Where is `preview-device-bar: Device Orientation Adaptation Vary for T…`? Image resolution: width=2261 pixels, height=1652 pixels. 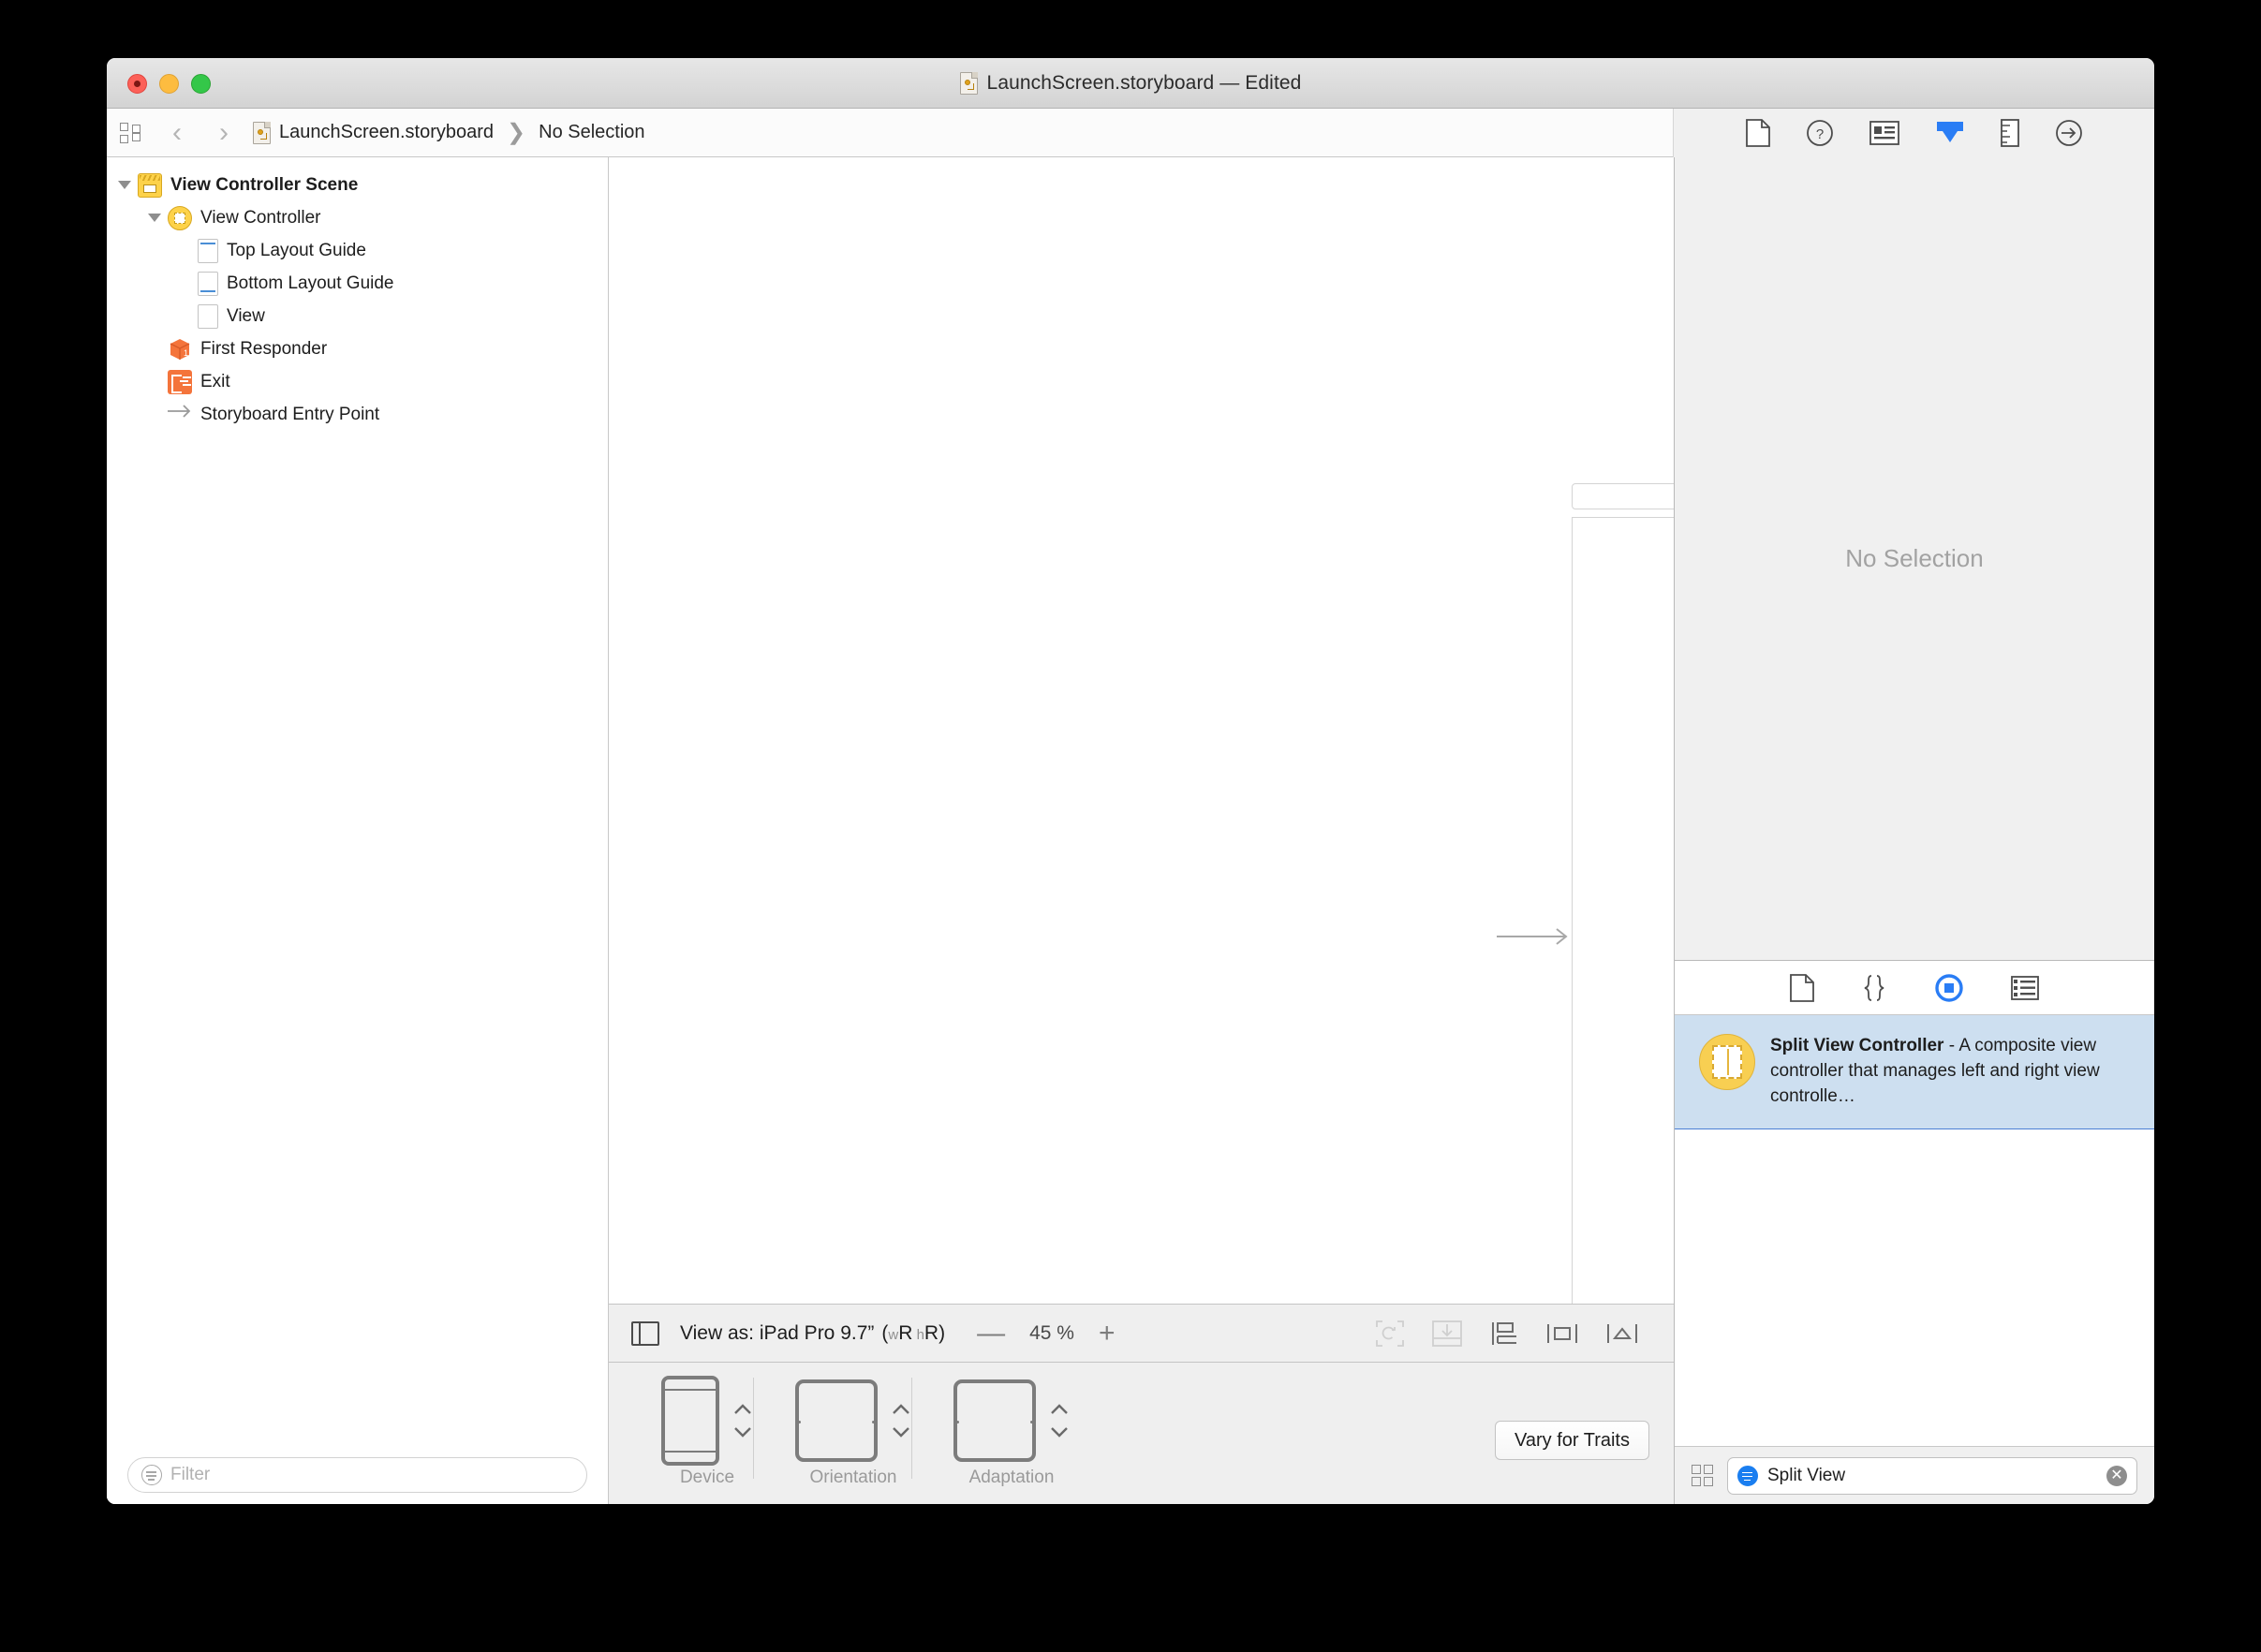 preview-device-bar: Device Orientation Adaptation Vary for T… is located at coordinates (1141, 1433).